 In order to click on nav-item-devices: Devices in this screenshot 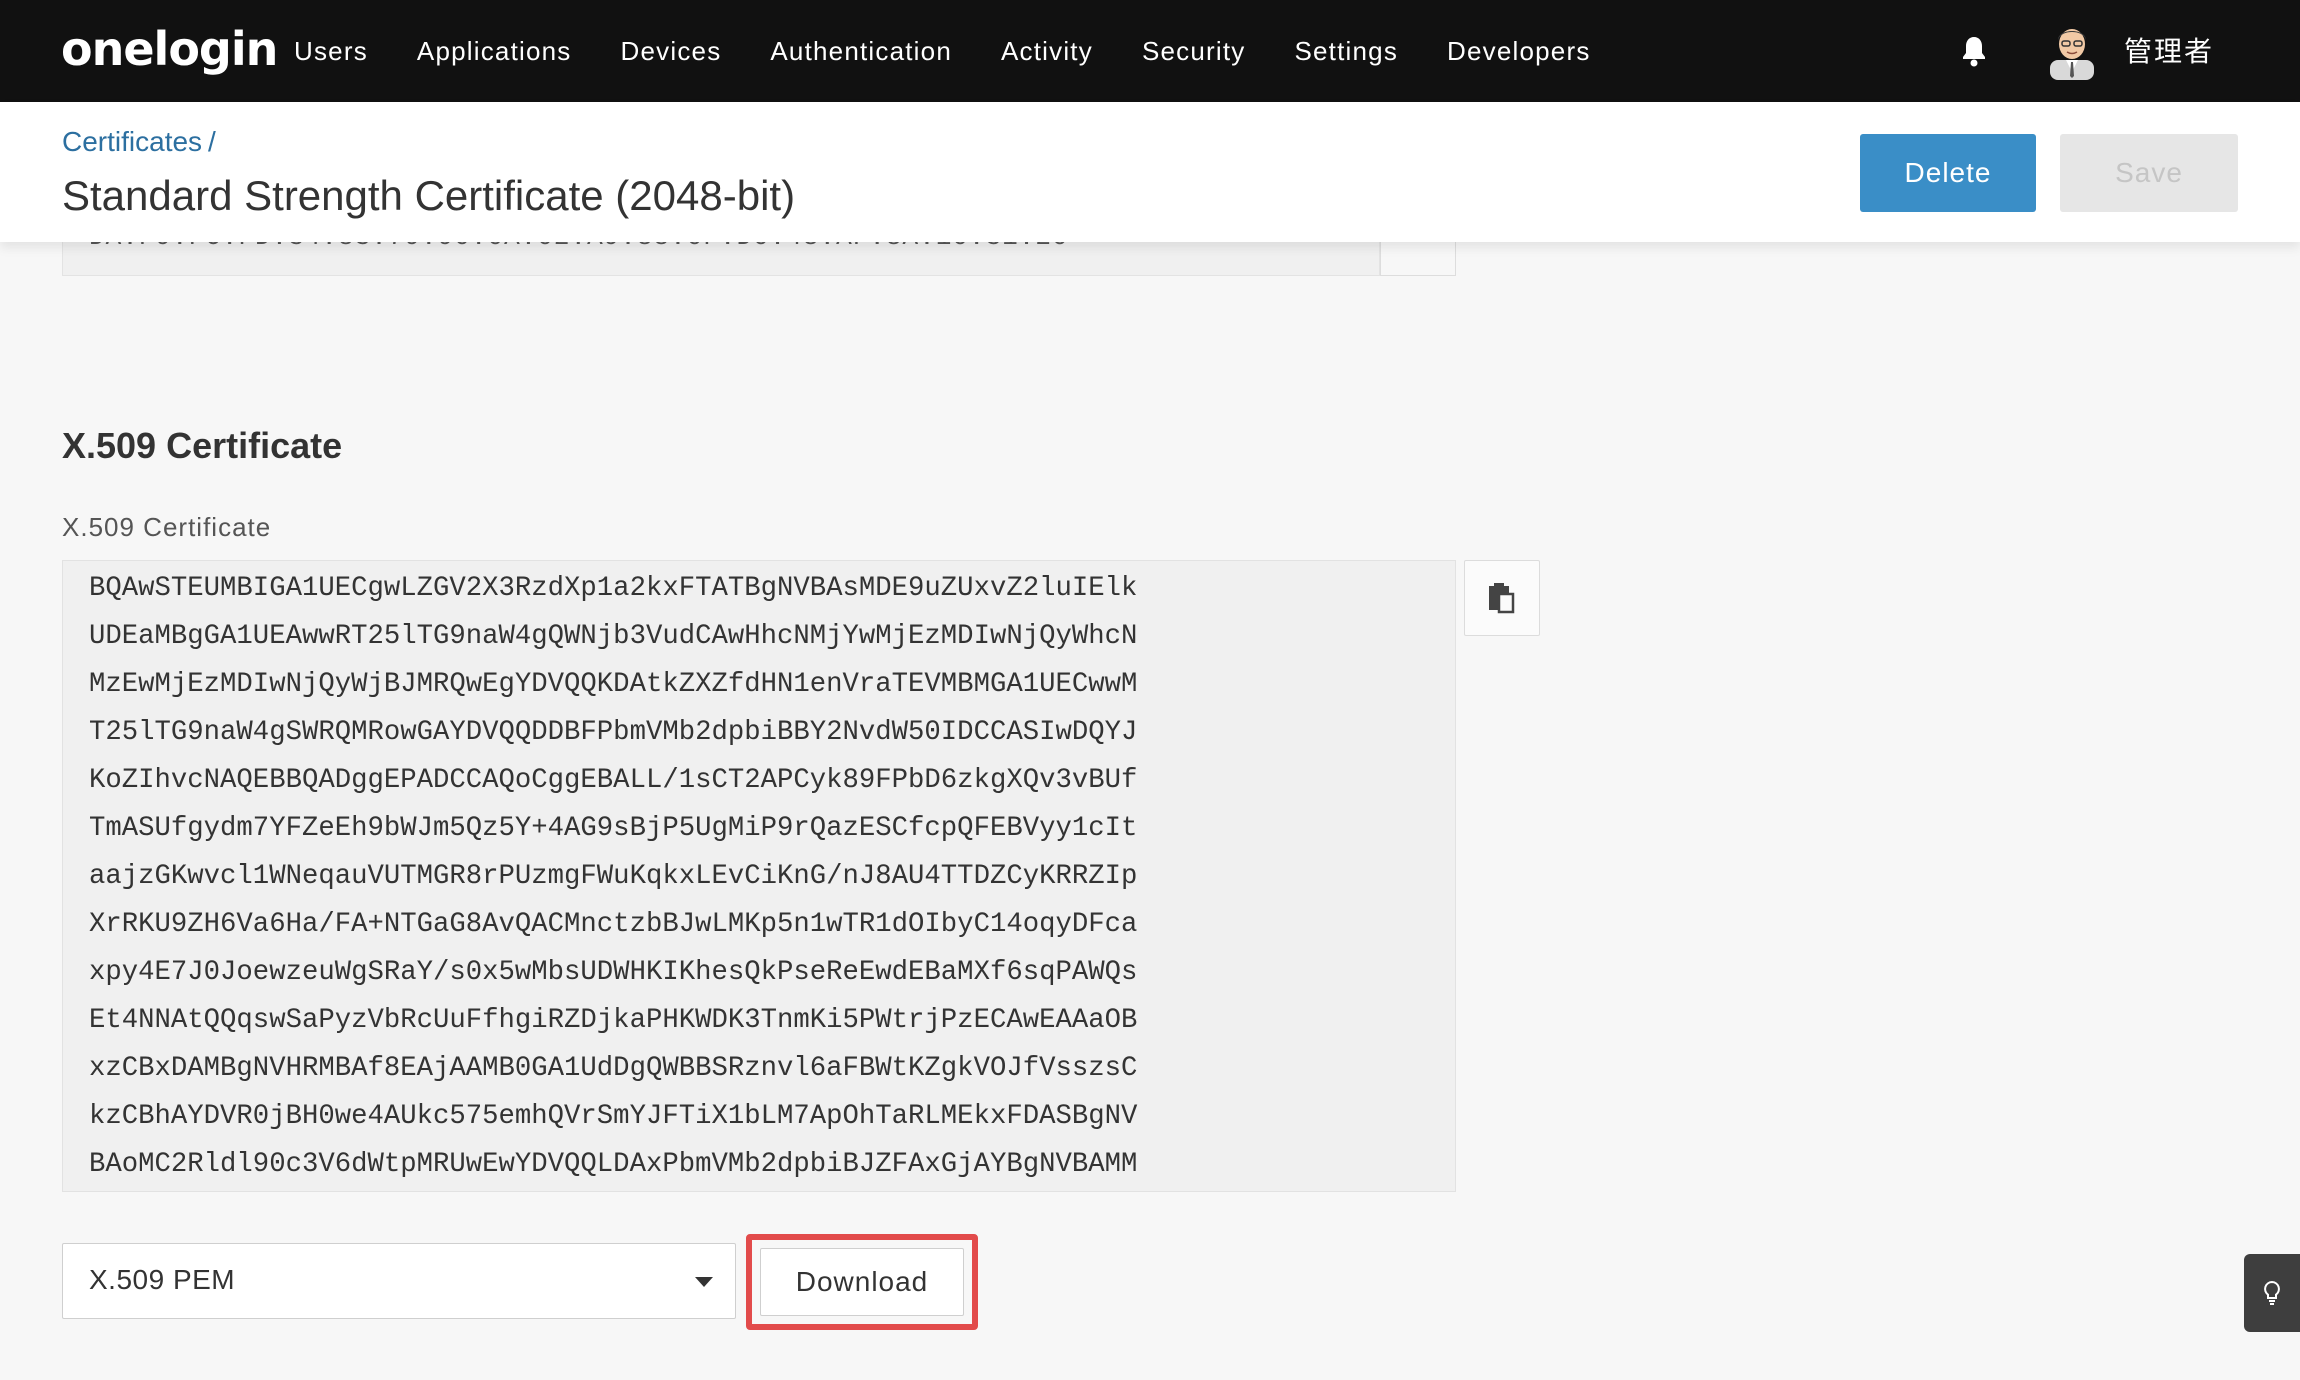, I will do `click(671, 51)`.